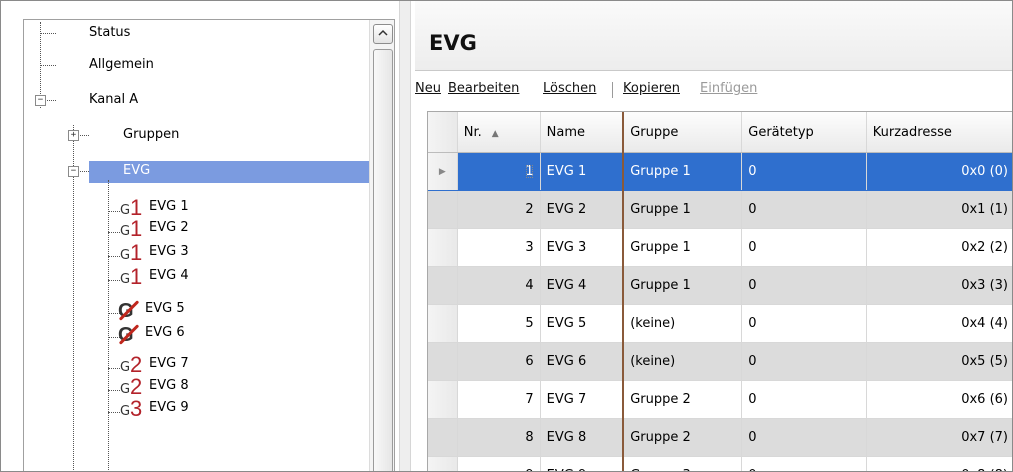 The image size is (1013, 472). What do you see at coordinates (582, 132) in the screenshot?
I see `column-header-name: Name` at bounding box center [582, 132].